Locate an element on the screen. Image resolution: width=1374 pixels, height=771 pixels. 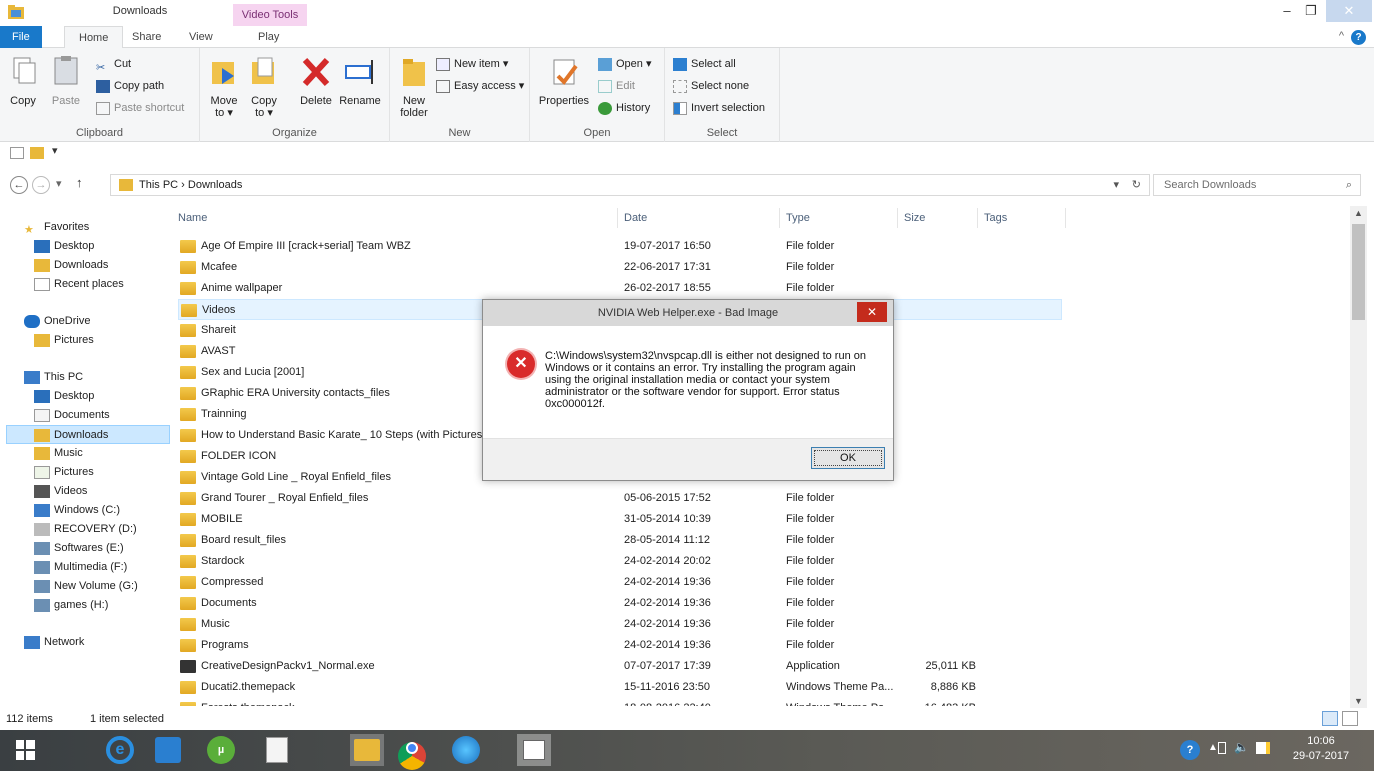
nav-network: Network is located at coordinates (106, 642).